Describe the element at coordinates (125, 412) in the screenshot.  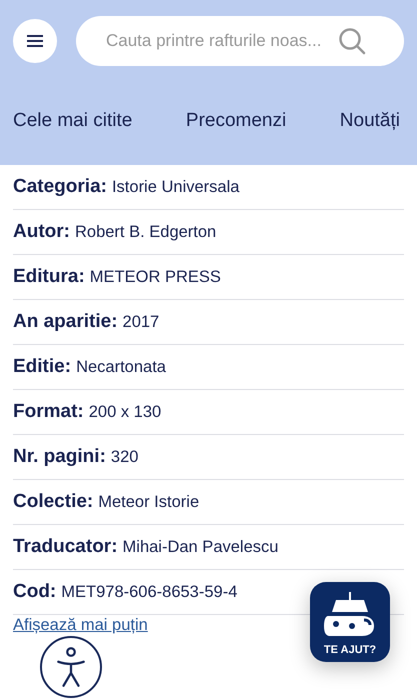
I see `detail-value: 200 x 130` at that location.